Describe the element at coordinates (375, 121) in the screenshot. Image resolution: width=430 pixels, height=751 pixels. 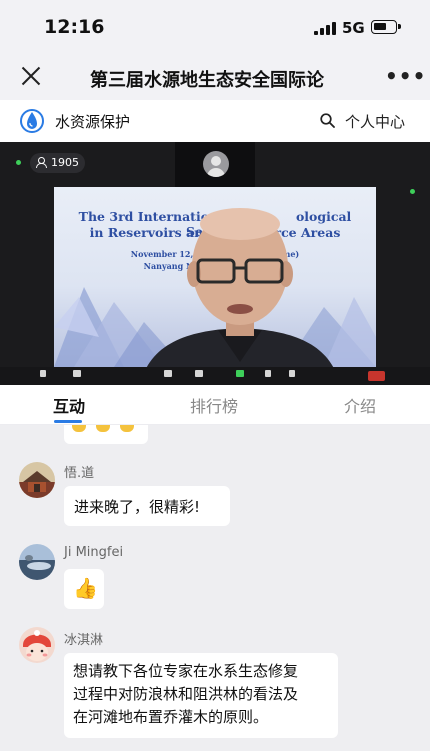
I see `personal-center-link: 个人中心` at that location.